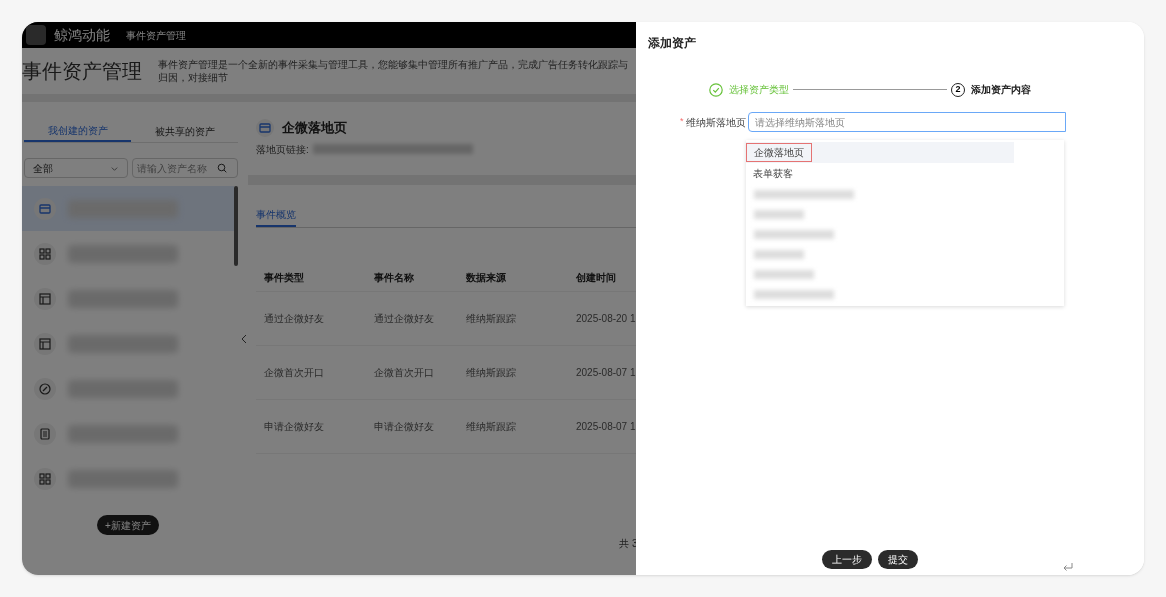  Describe the element at coordinates (76, 168) in the screenshot. I see `filter-select: 全部` at that location.